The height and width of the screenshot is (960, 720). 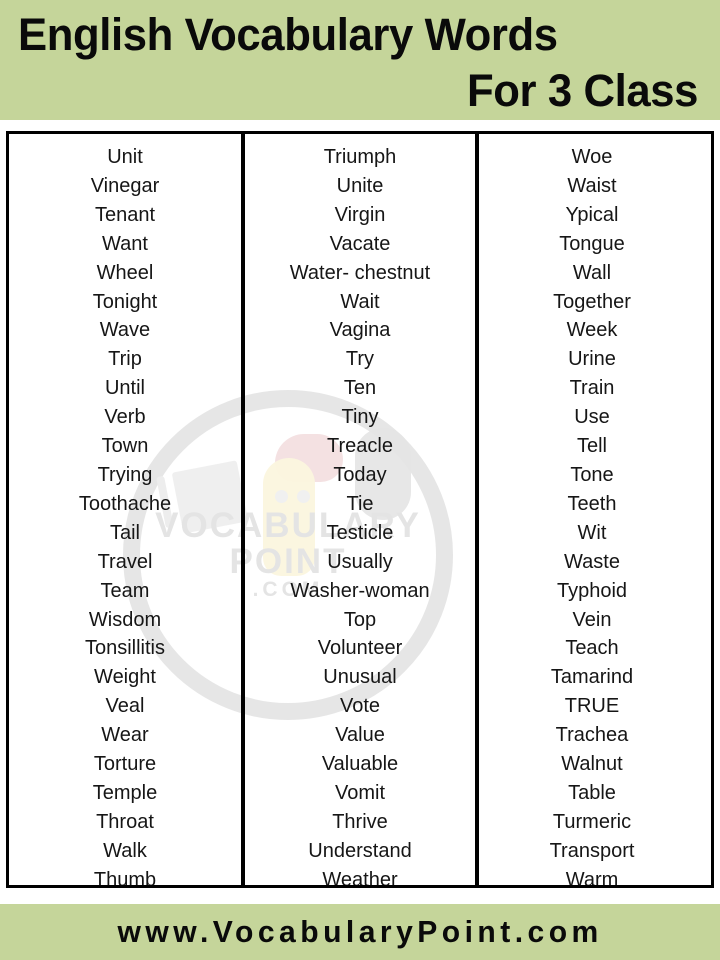 I want to click on word-item: Ypical, so click(x=592, y=214).